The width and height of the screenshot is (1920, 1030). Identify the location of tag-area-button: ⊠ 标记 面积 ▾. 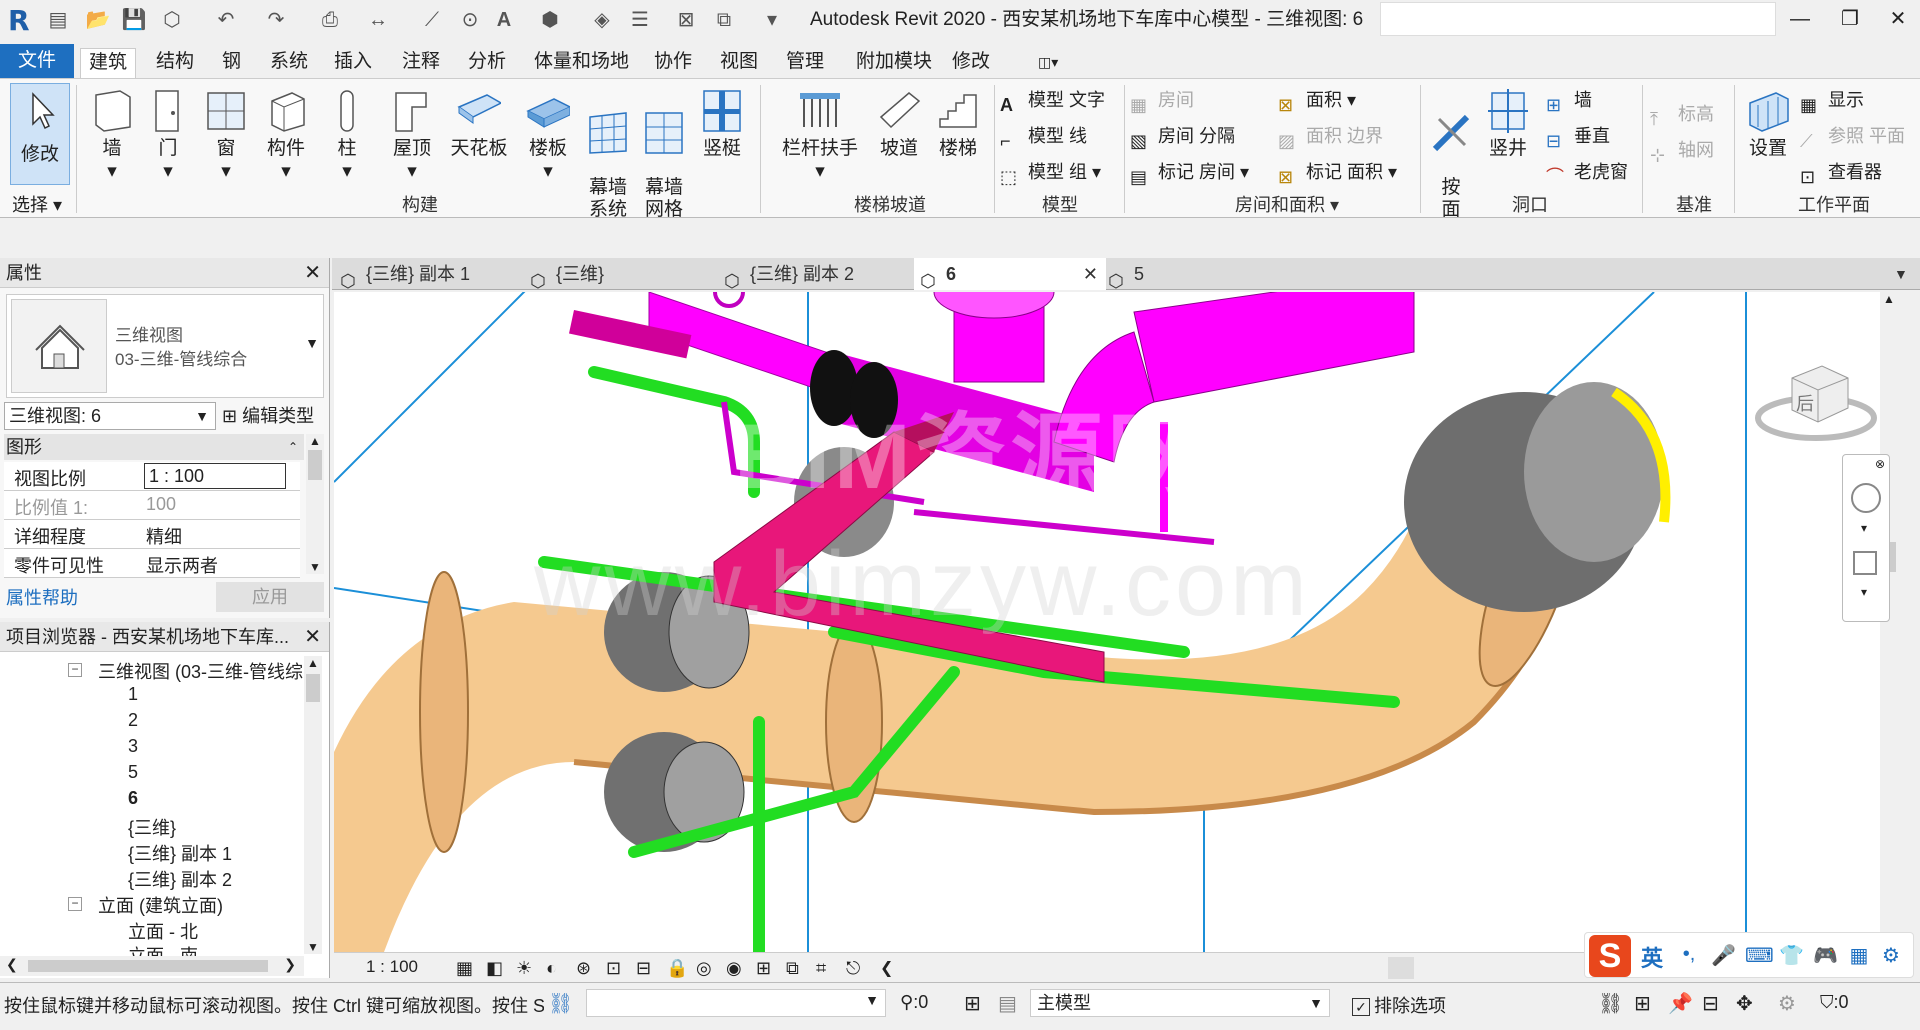
(1337, 172).